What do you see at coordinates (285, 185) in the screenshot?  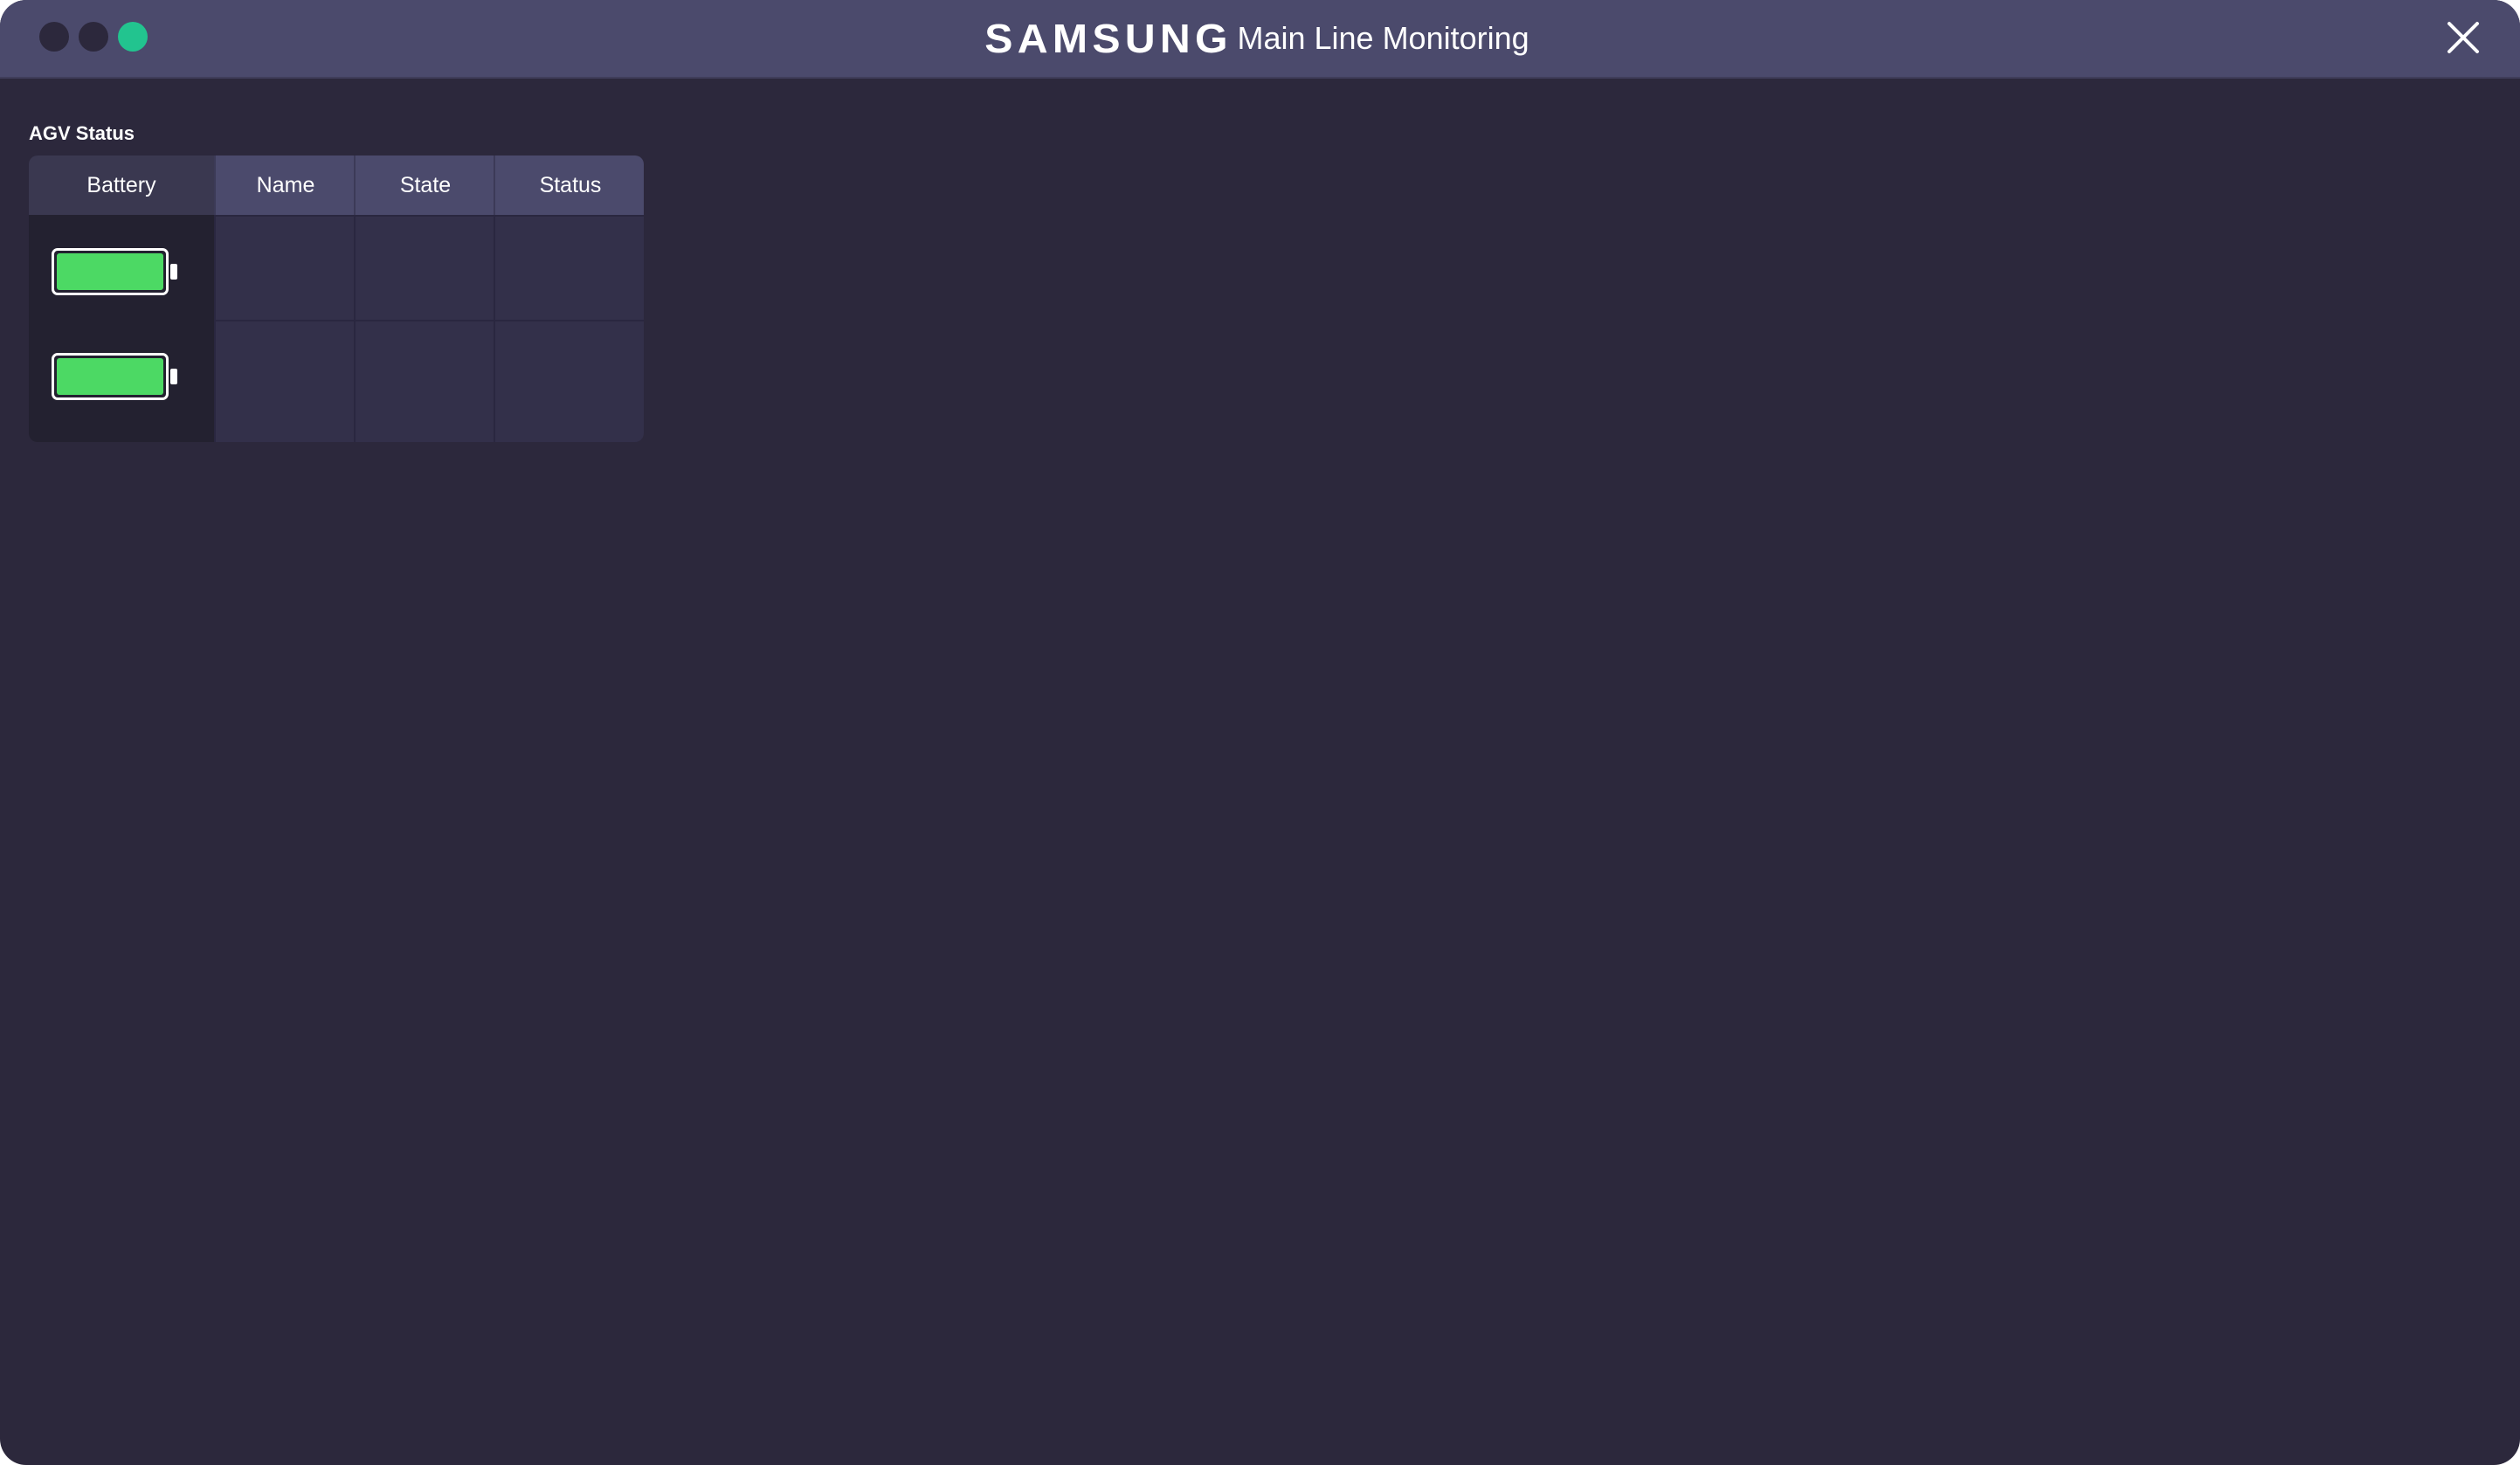 I see `column-header-name: Name` at bounding box center [285, 185].